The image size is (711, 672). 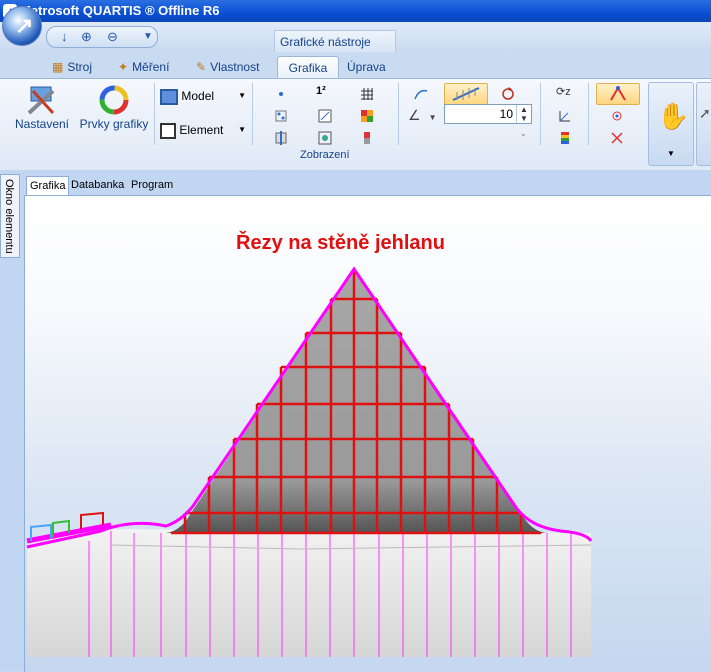 I want to click on angle-dropdown: ∠ ▼, so click(x=422, y=115).